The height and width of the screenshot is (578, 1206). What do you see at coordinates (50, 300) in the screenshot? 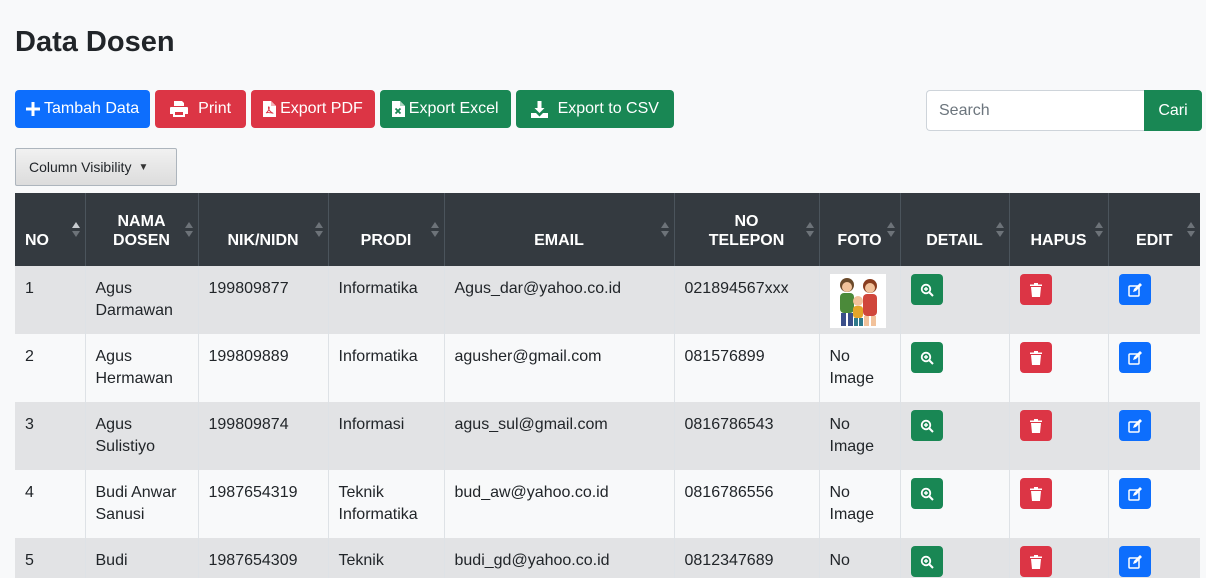
I see `cell-no: 1` at bounding box center [50, 300].